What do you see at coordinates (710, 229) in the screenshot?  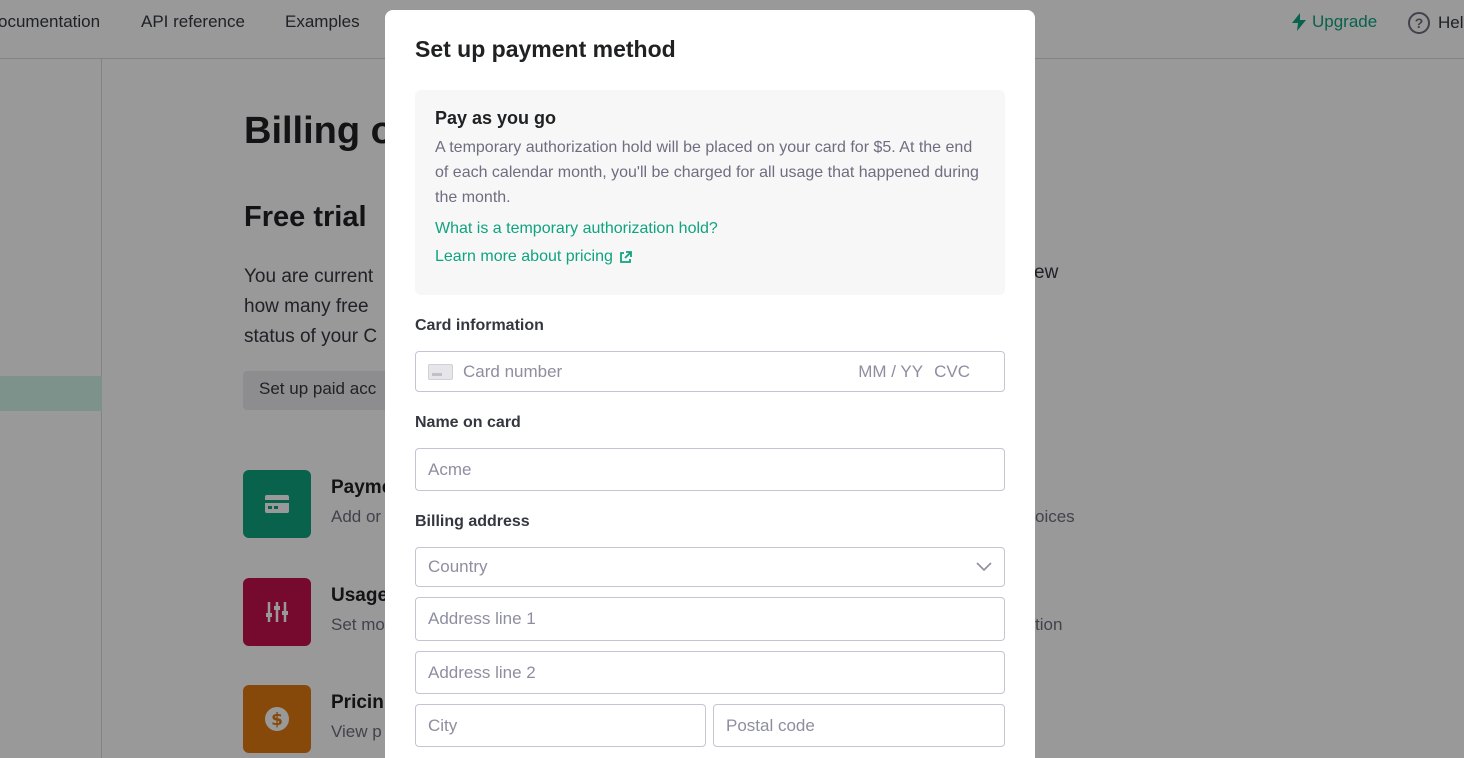 I see `authorization-hold-link: What is a temporary authorization hold?` at bounding box center [710, 229].